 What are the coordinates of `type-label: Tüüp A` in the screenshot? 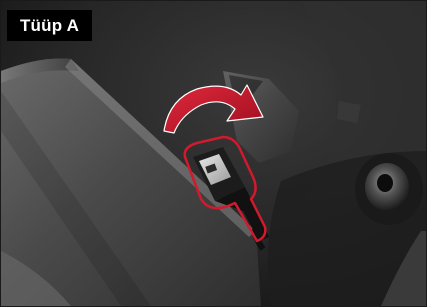 It's located at (49, 25).